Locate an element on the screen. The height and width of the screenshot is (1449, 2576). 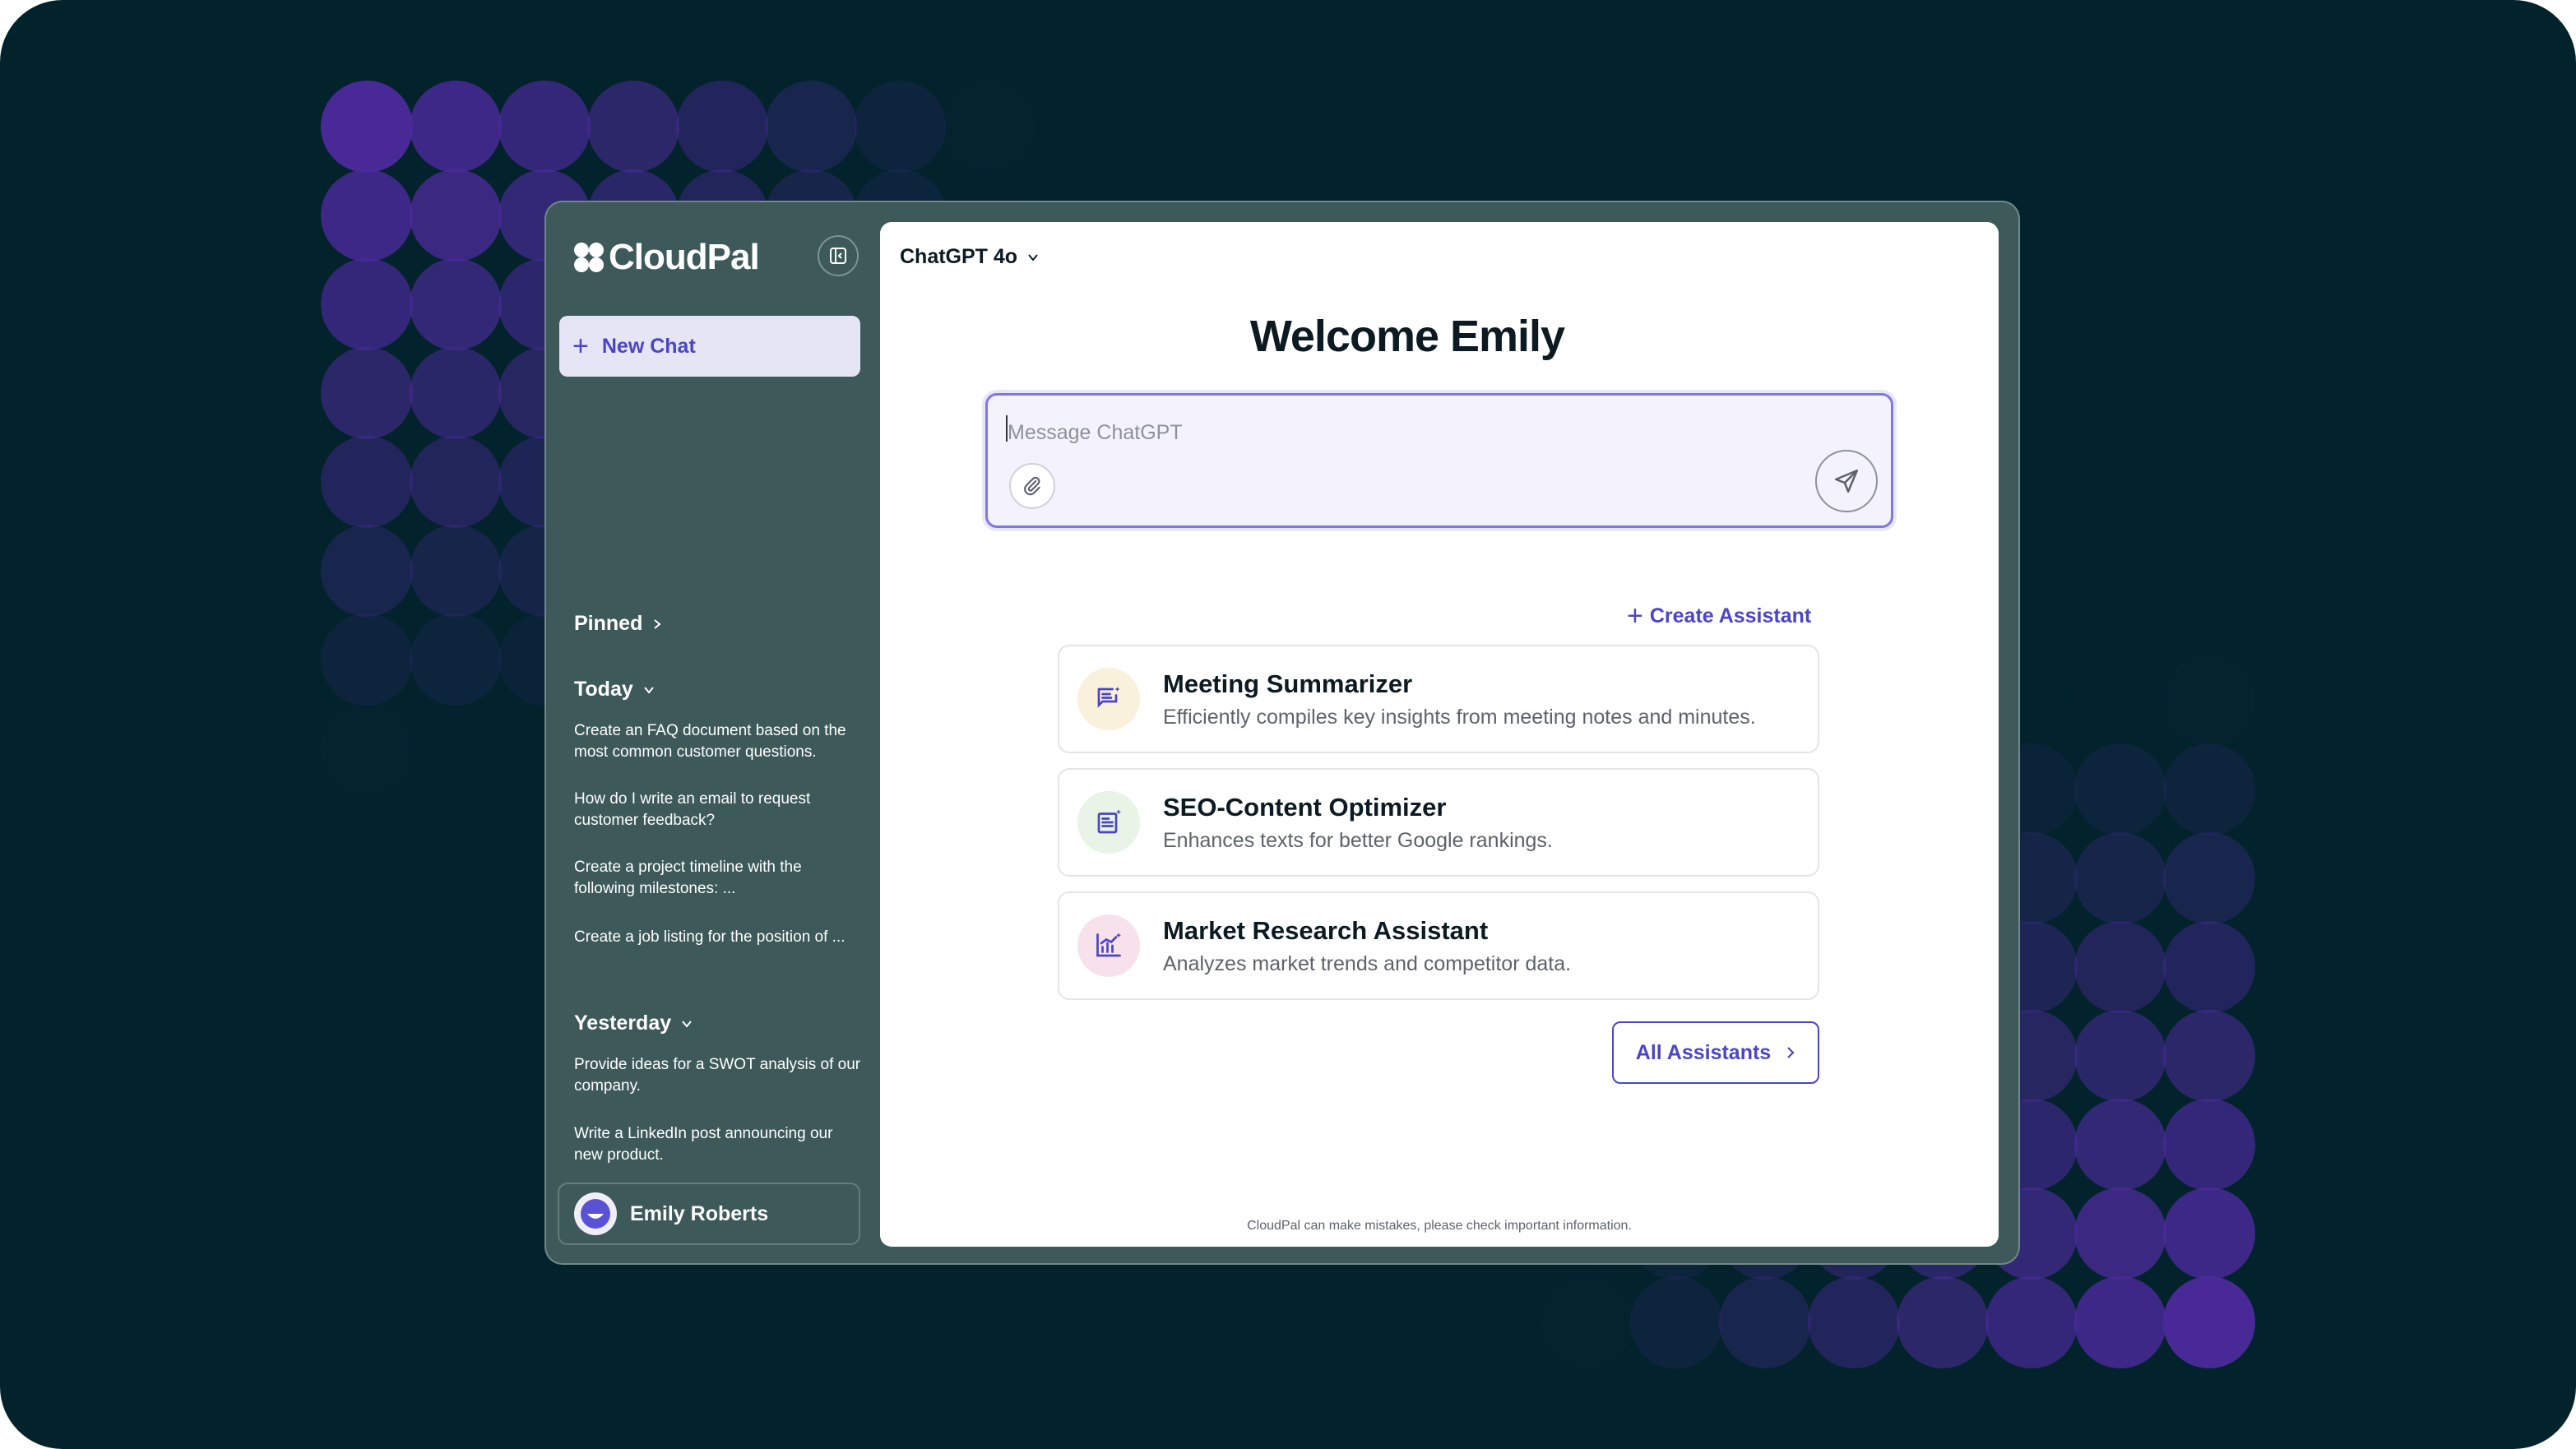
text-caret is located at coordinates (1007, 428).